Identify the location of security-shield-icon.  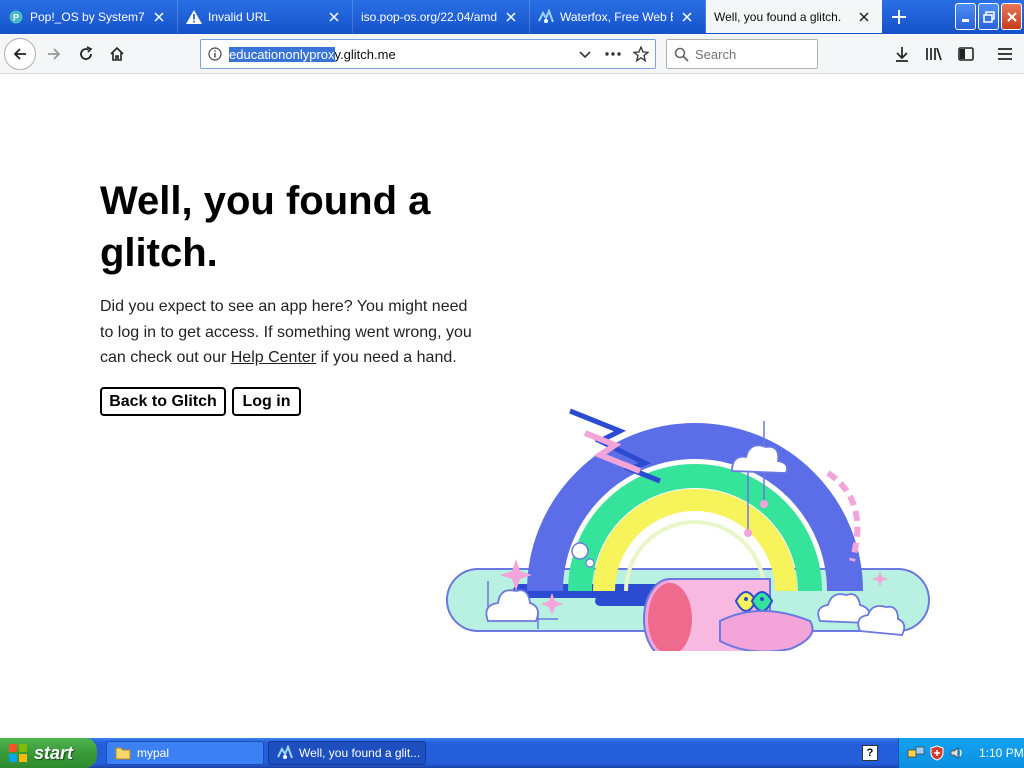
(937, 753).